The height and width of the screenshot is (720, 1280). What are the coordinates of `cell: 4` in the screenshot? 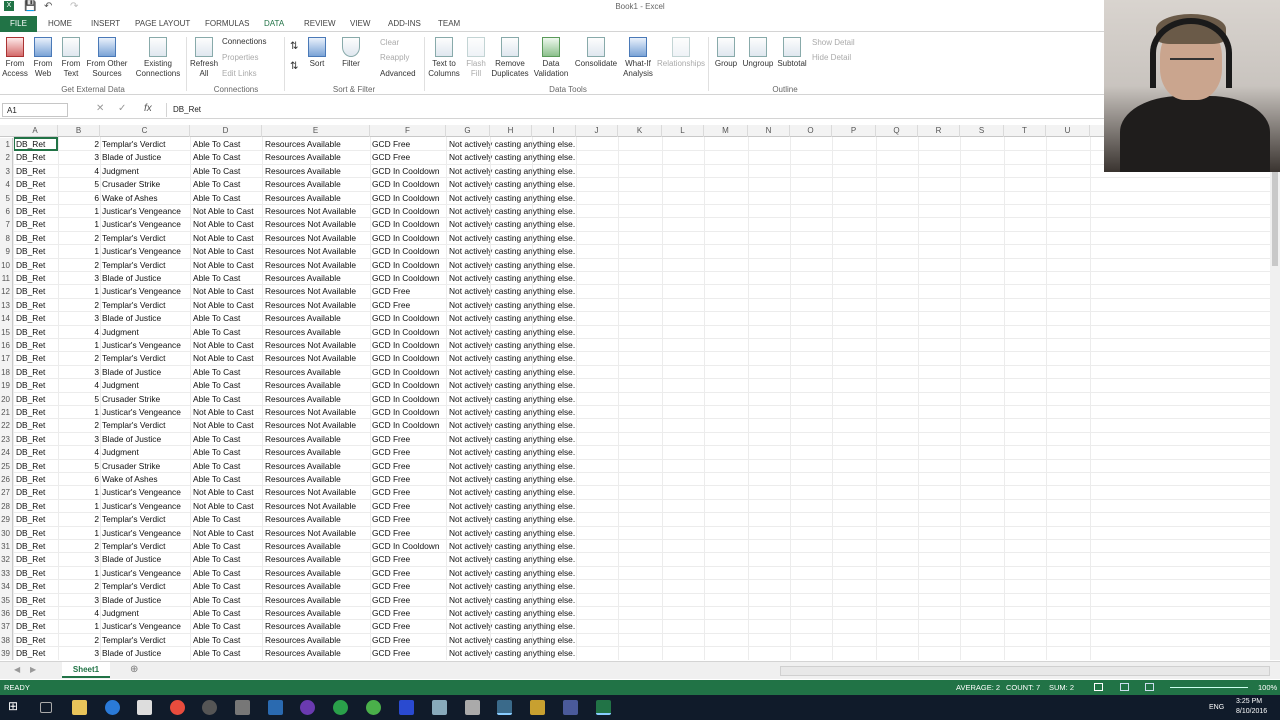 It's located at (96, 332).